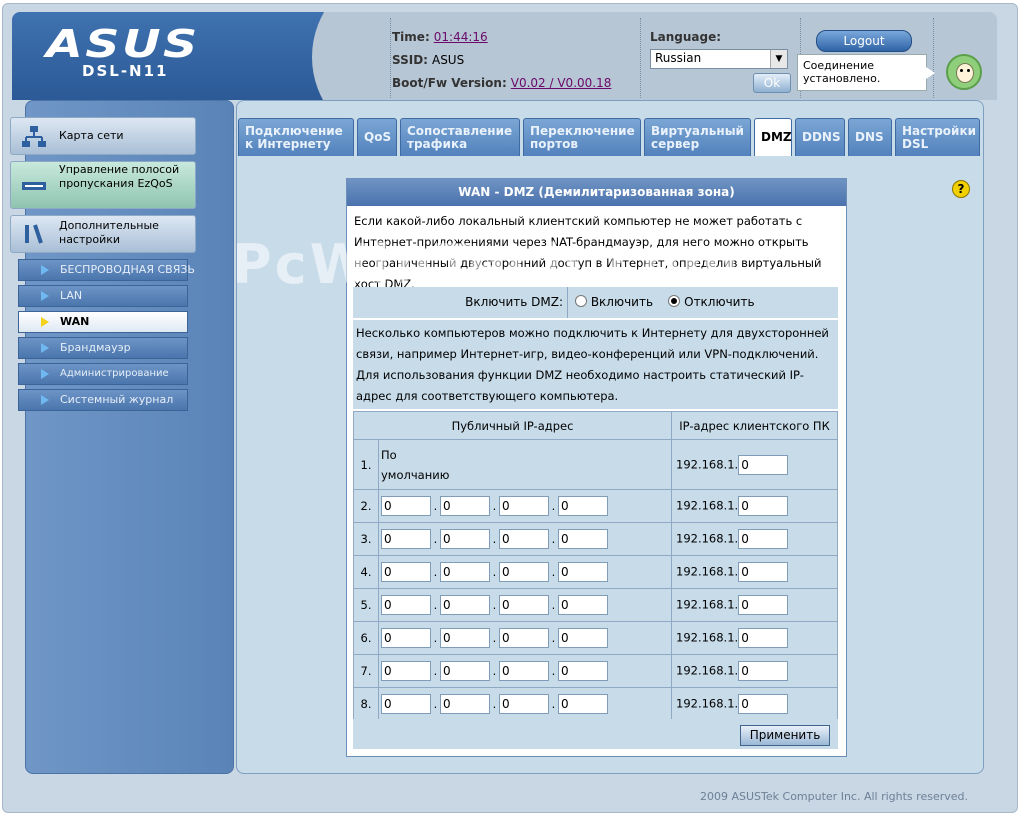 The height and width of the screenshot is (815, 1022). Describe the element at coordinates (119, 176) in the screenshot. I see `sidebar-item-label: Управление полосой пропускания EzQoS` at that location.